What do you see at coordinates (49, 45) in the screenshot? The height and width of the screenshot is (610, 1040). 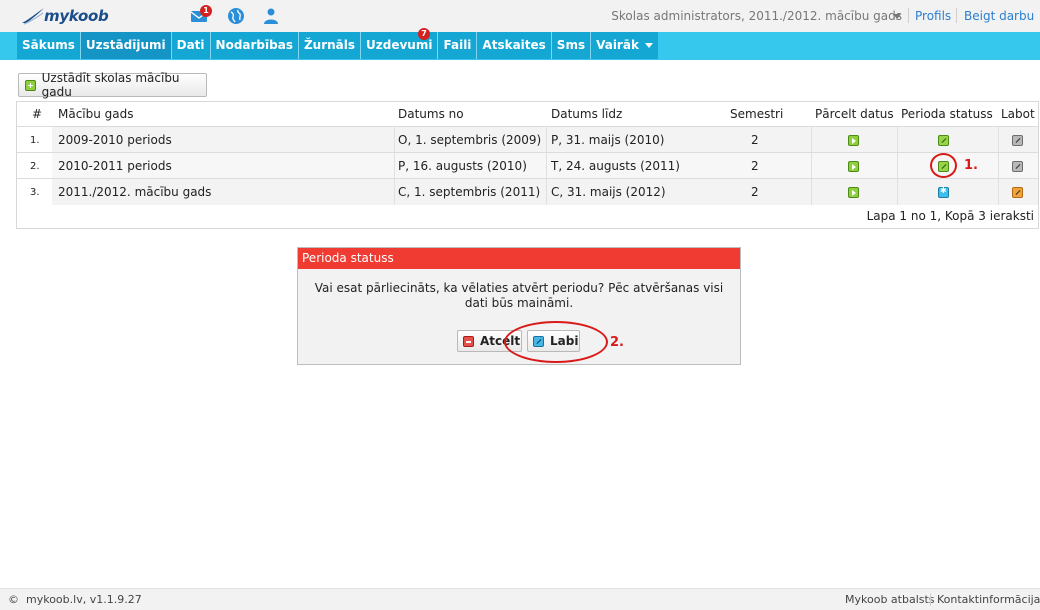 I see `nav-item-home: Sākums` at bounding box center [49, 45].